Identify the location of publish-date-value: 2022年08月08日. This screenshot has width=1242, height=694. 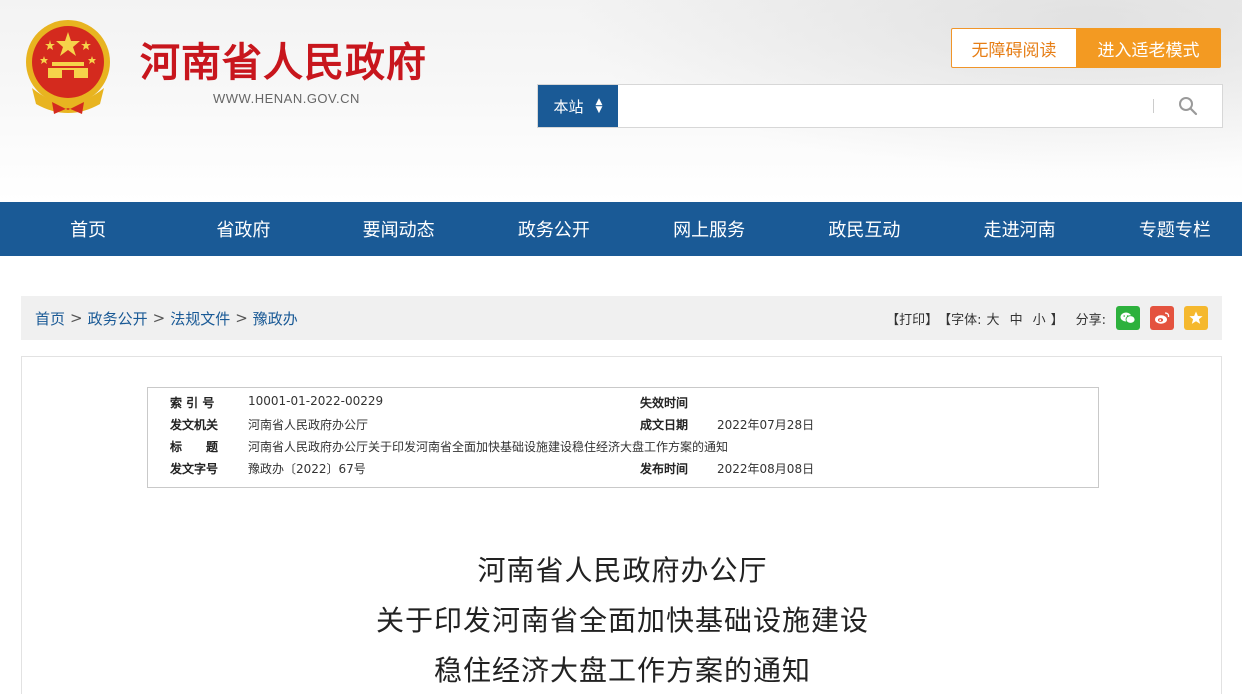
(766, 469).